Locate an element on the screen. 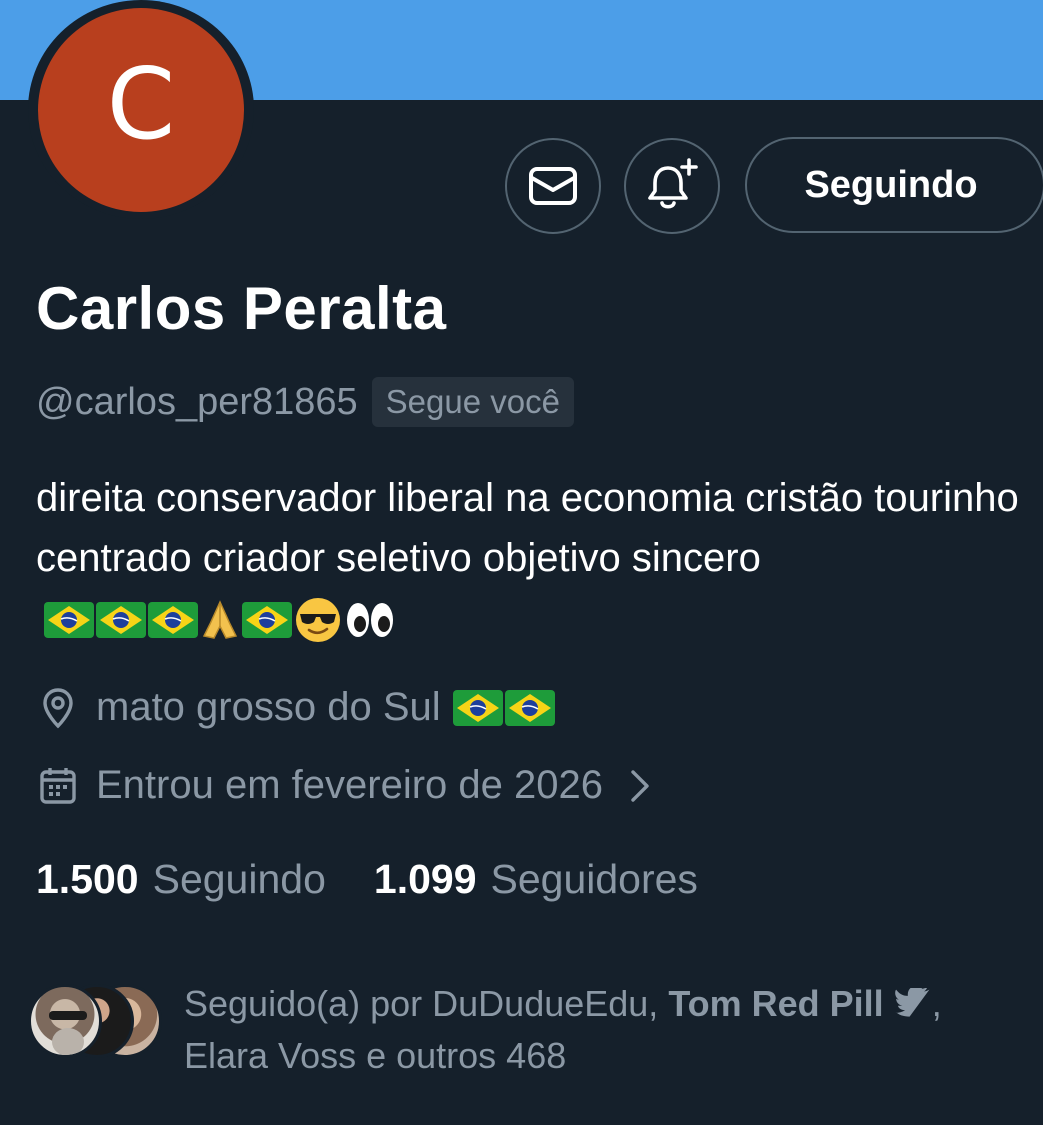 The width and height of the screenshot is (1043, 1125). followed-by-line2: Elara Voss e outros 468 is located at coordinates (375, 1055).